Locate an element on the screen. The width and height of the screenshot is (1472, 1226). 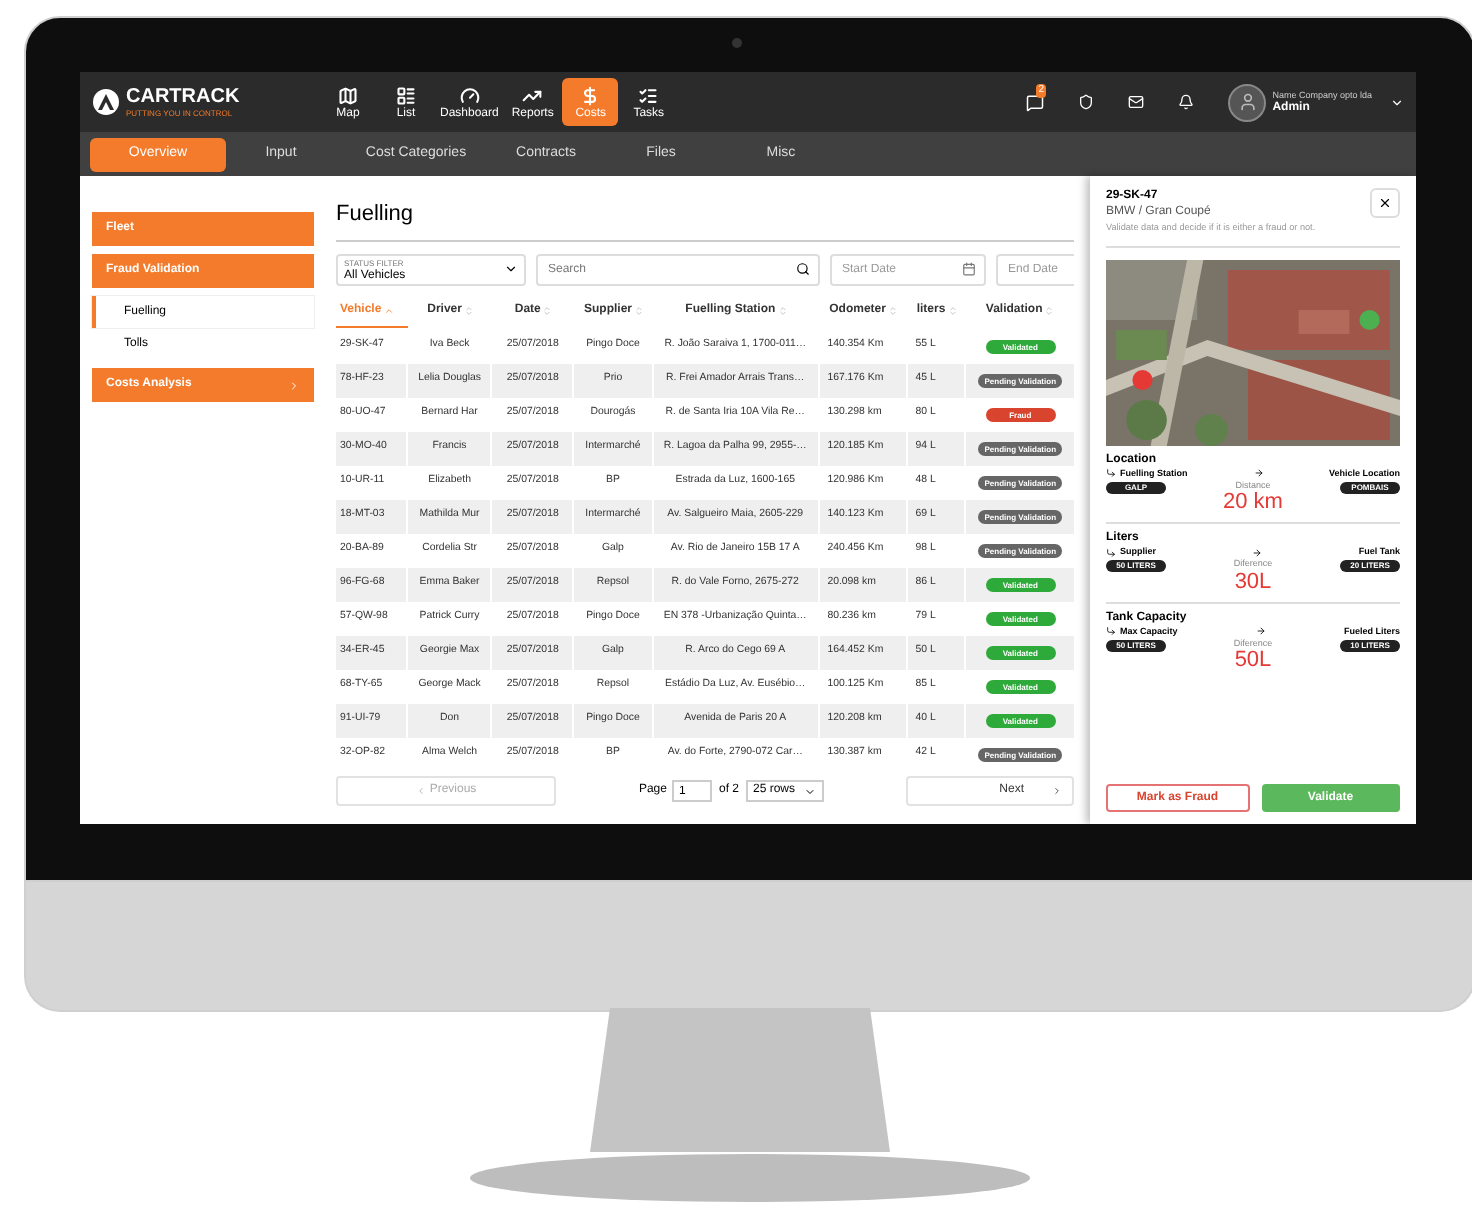
sort-asc-icon is located at coordinates (388, 310).